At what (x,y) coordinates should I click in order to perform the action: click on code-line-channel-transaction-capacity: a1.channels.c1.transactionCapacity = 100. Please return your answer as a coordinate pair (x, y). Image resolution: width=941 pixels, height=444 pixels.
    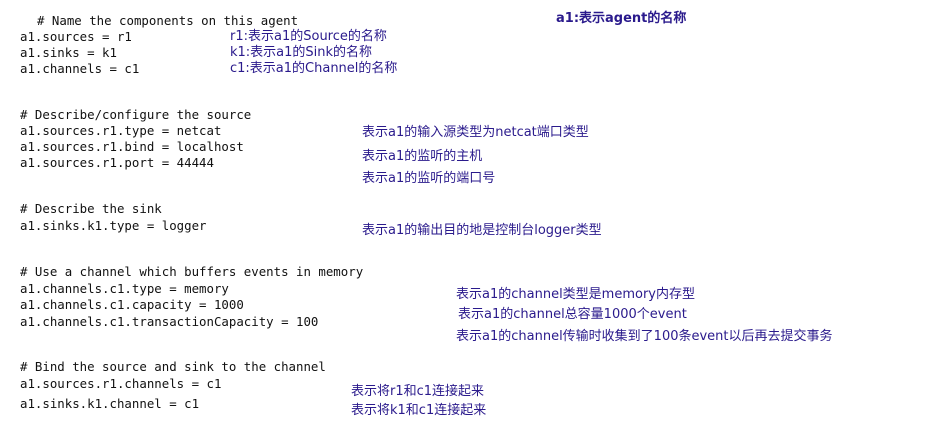
    Looking at the image, I should click on (169, 321).